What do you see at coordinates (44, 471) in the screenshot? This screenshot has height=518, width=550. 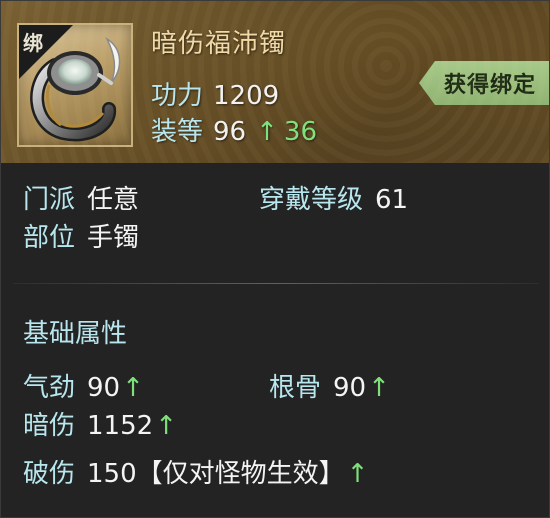 I see `break-attribute-label: 破伤` at bounding box center [44, 471].